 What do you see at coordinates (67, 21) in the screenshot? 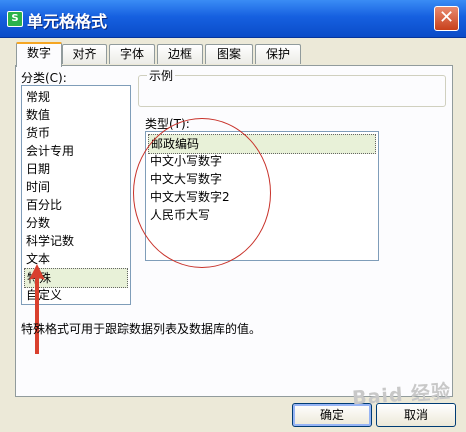
I see `dialog-title: 单元格格式` at bounding box center [67, 21].